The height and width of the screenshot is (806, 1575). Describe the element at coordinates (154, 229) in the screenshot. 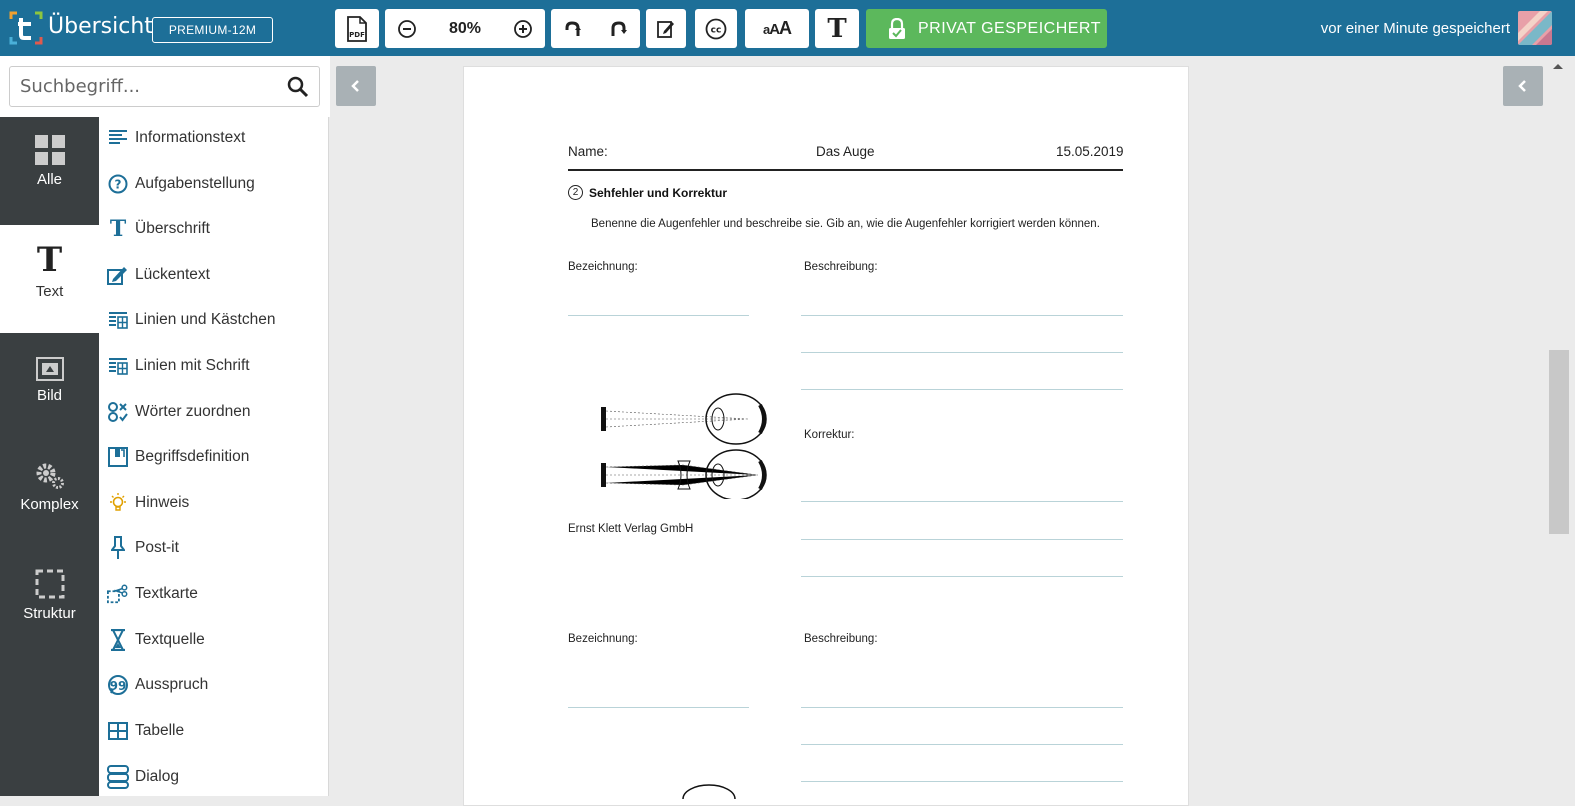

I see `list-item-ueberschrift: T Überschrift` at that location.